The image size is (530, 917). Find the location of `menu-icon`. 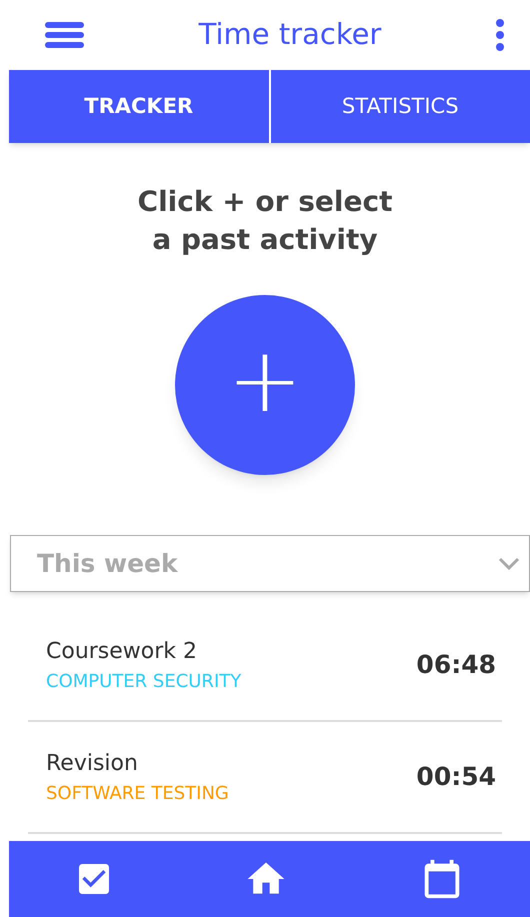

menu-icon is located at coordinates (64, 35).